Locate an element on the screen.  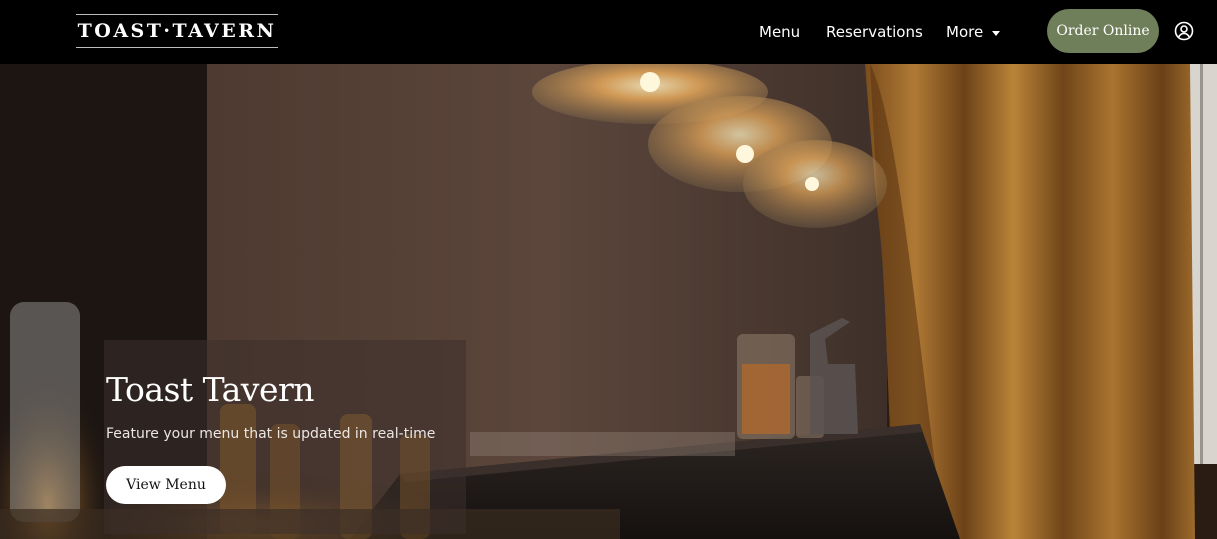
view-menu-button: View Menu is located at coordinates (166, 485).